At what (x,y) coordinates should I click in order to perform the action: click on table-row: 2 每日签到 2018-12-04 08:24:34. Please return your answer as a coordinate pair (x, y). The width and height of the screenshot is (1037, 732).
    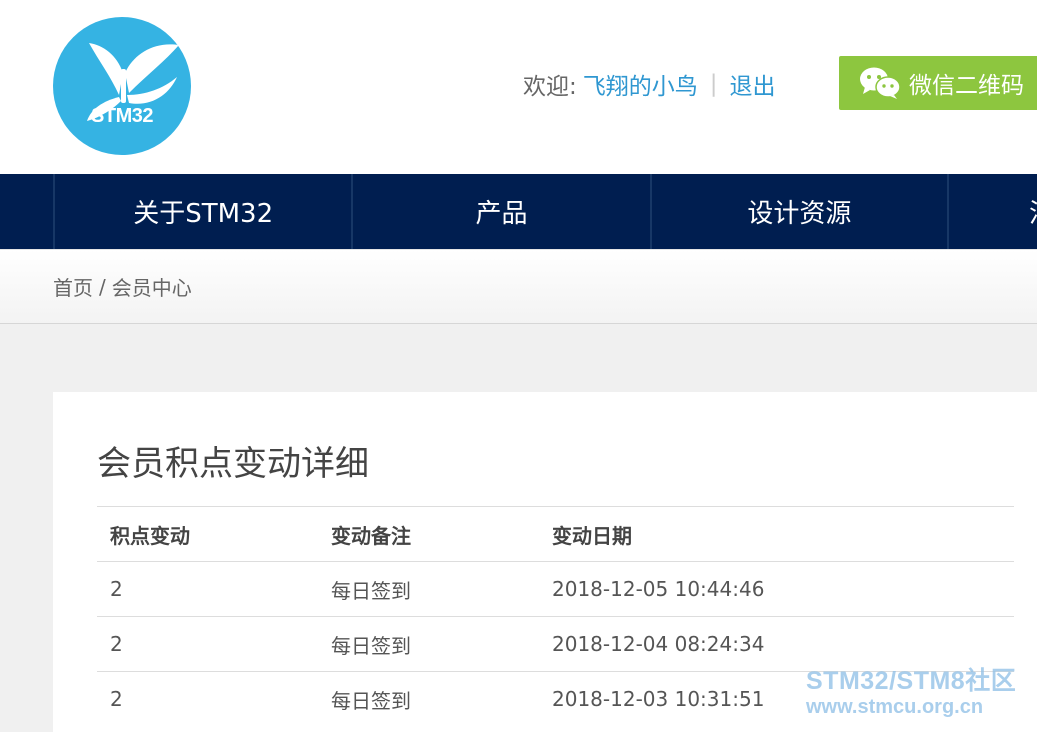
    Looking at the image, I should click on (555, 644).